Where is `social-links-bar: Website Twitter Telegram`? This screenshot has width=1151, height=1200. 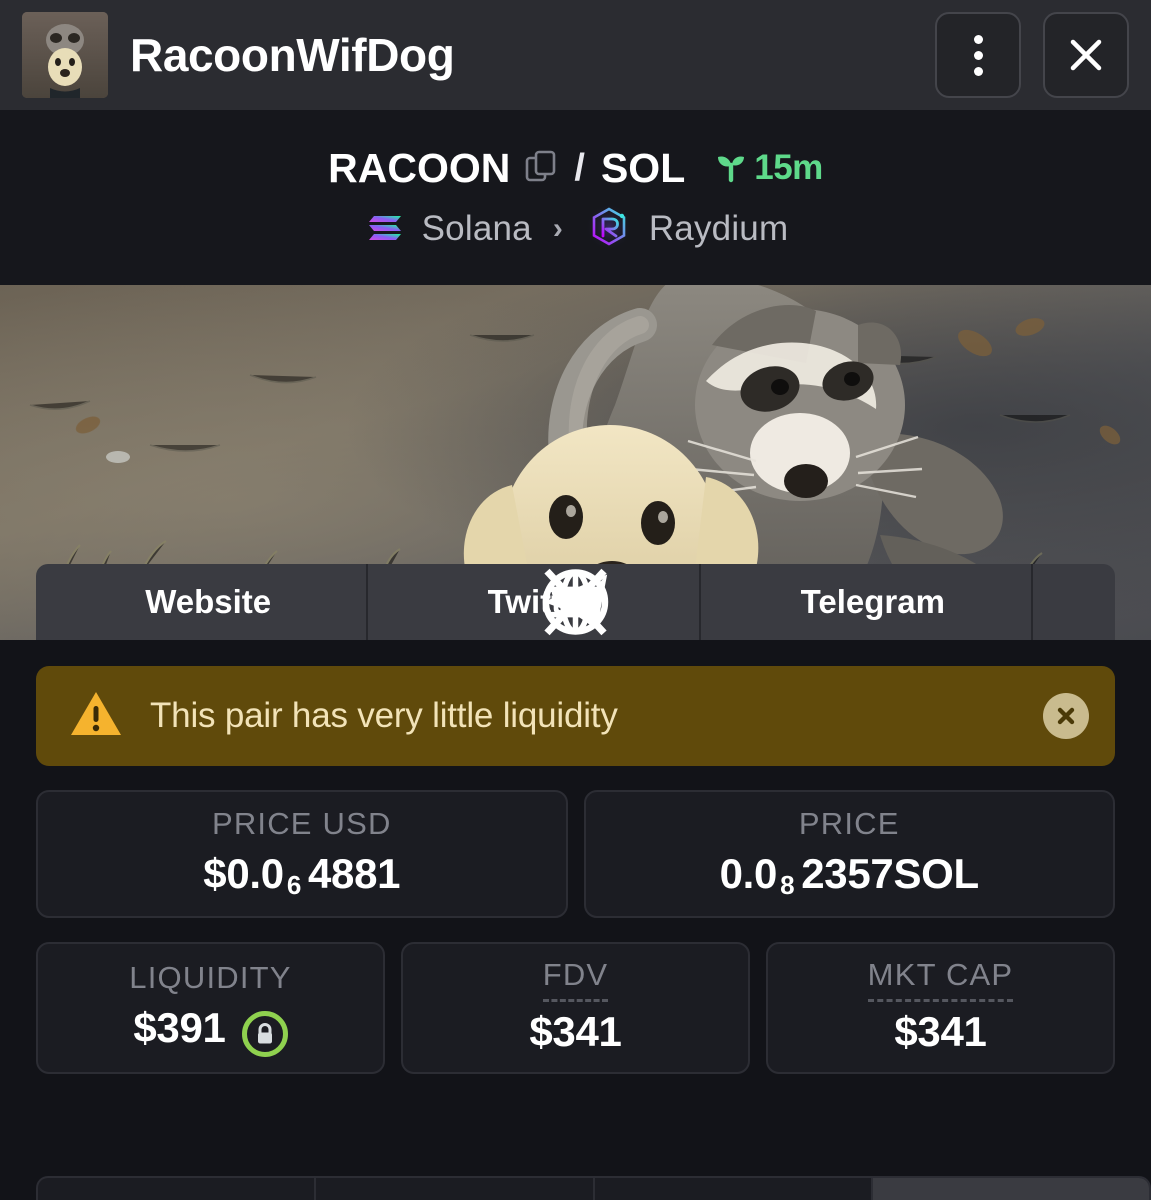 social-links-bar: Website Twitter Telegram is located at coordinates (575, 602).